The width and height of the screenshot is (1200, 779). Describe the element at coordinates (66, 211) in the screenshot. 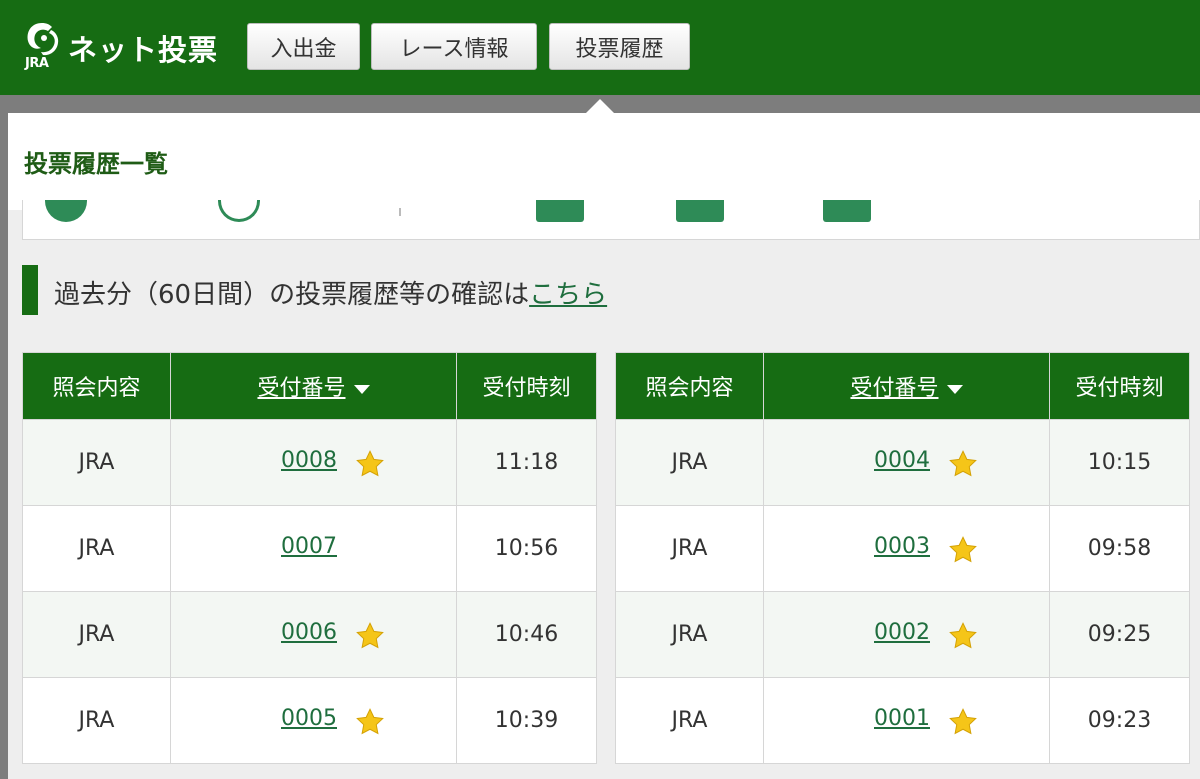

I see `status-dot-filled` at that location.